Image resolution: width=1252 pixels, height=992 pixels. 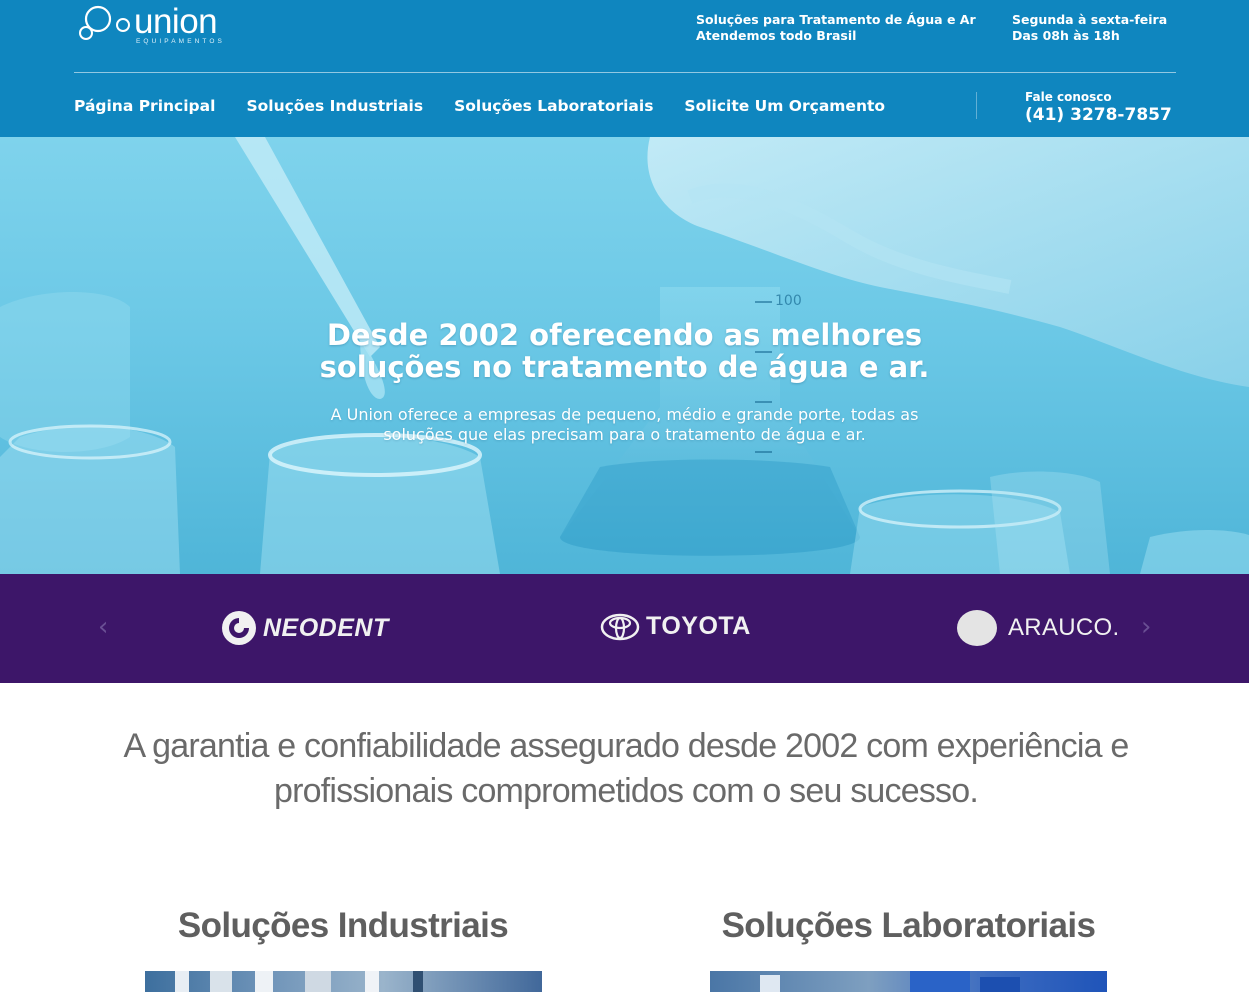 What do you see at coordinates (624, 335) in the screenshot?
I see `hero-title-line1: Desde 2002 oferecendo as melhores` at bounding box center [624, 335].